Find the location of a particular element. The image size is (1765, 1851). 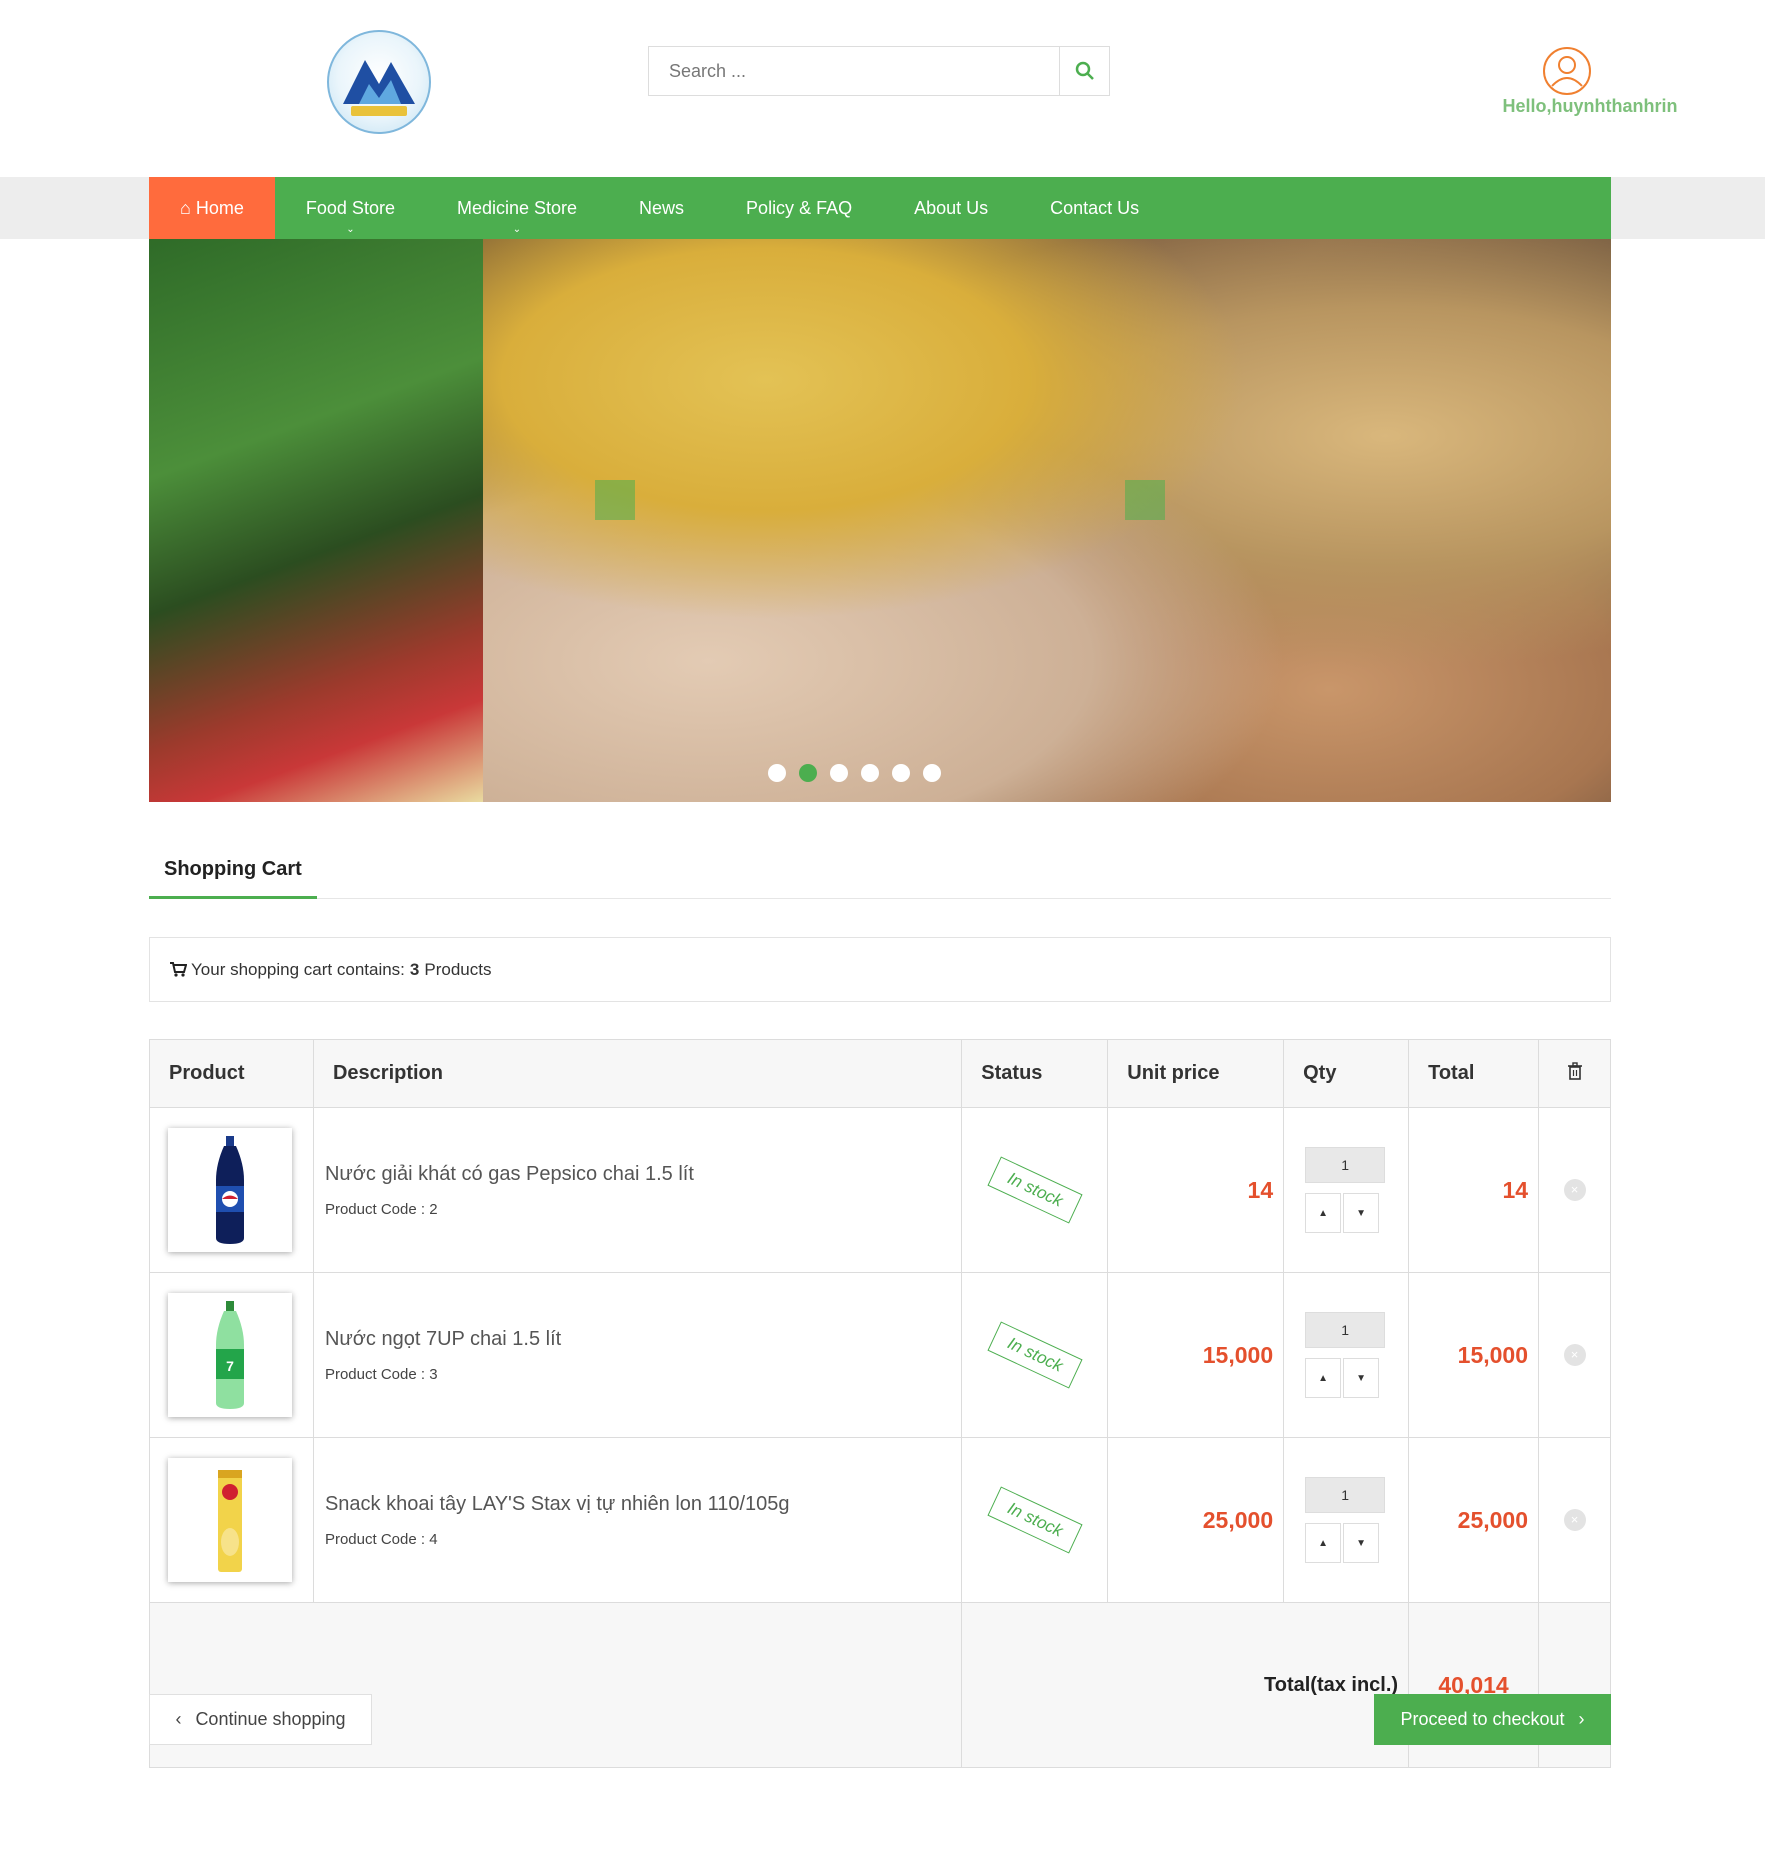

user-greeting: Hello,huynhthanhrin is located at coordinates (1590, 106).